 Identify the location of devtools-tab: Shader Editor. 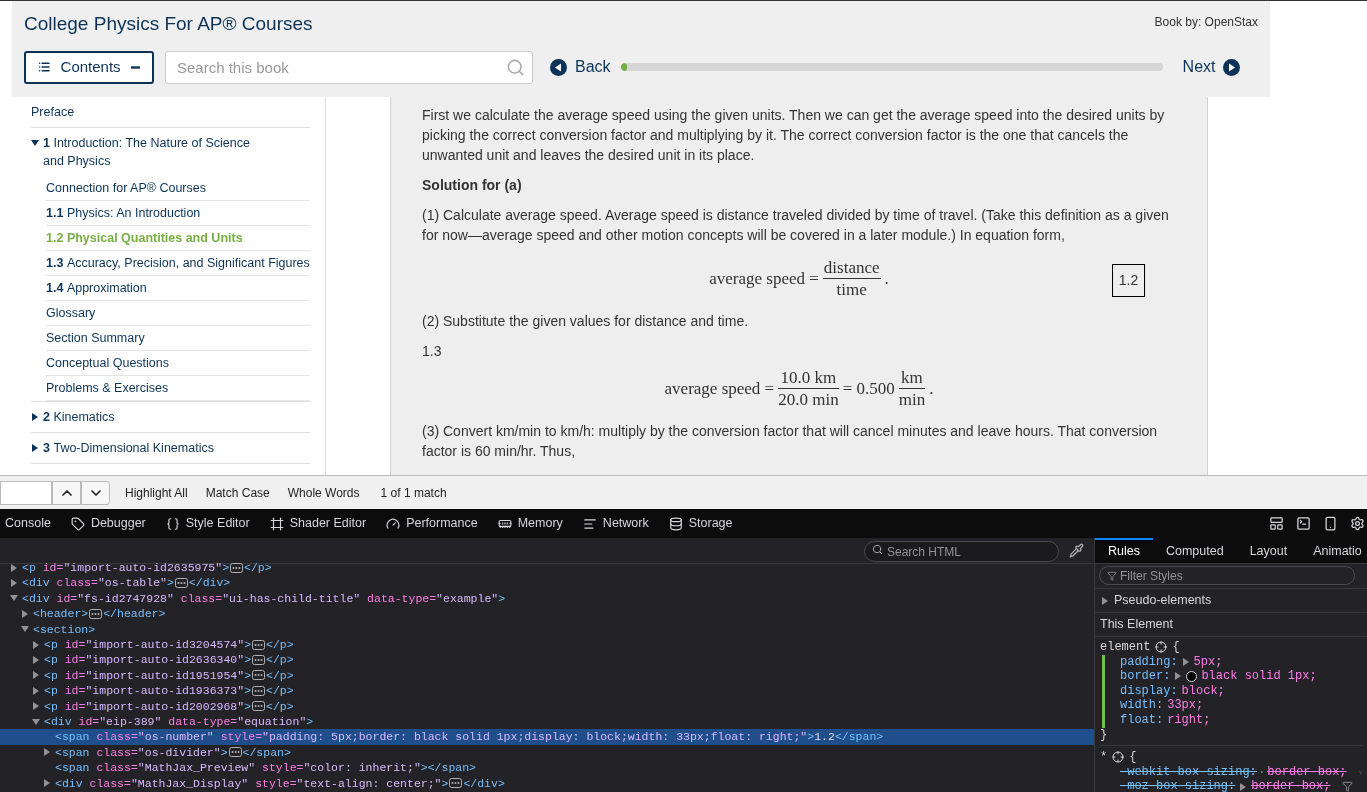
(318, 523).